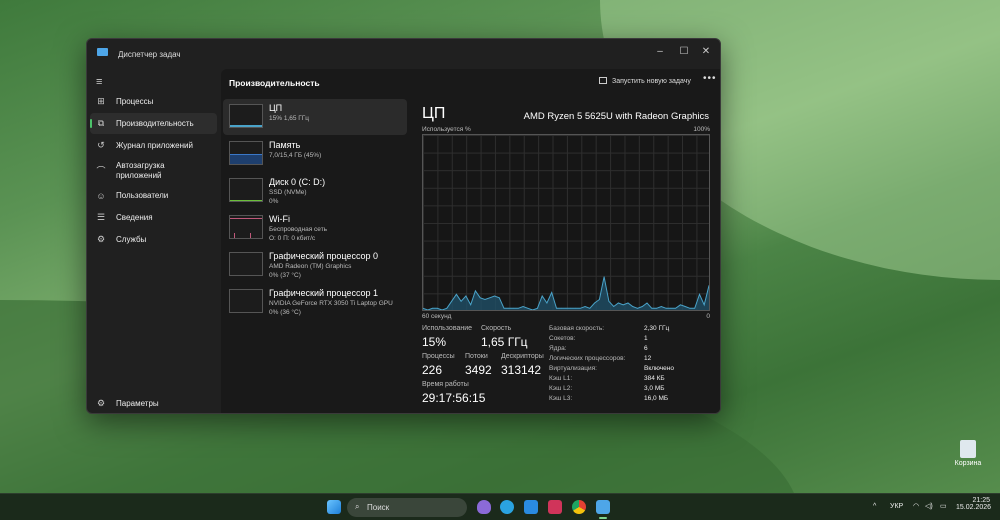  I want to click on resource-subtitle: 7,0/15,4 ГБ (45%), so click(295, 156).